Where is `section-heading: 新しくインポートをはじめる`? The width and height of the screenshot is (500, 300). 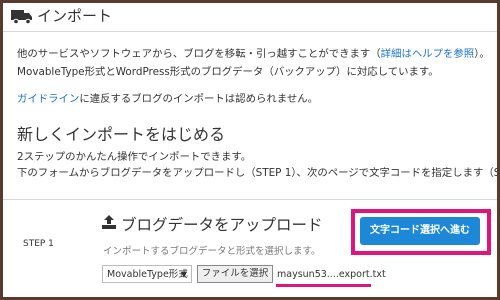 section-heading: 新しくインポートをはじめる is located at coordinates (121, 134).